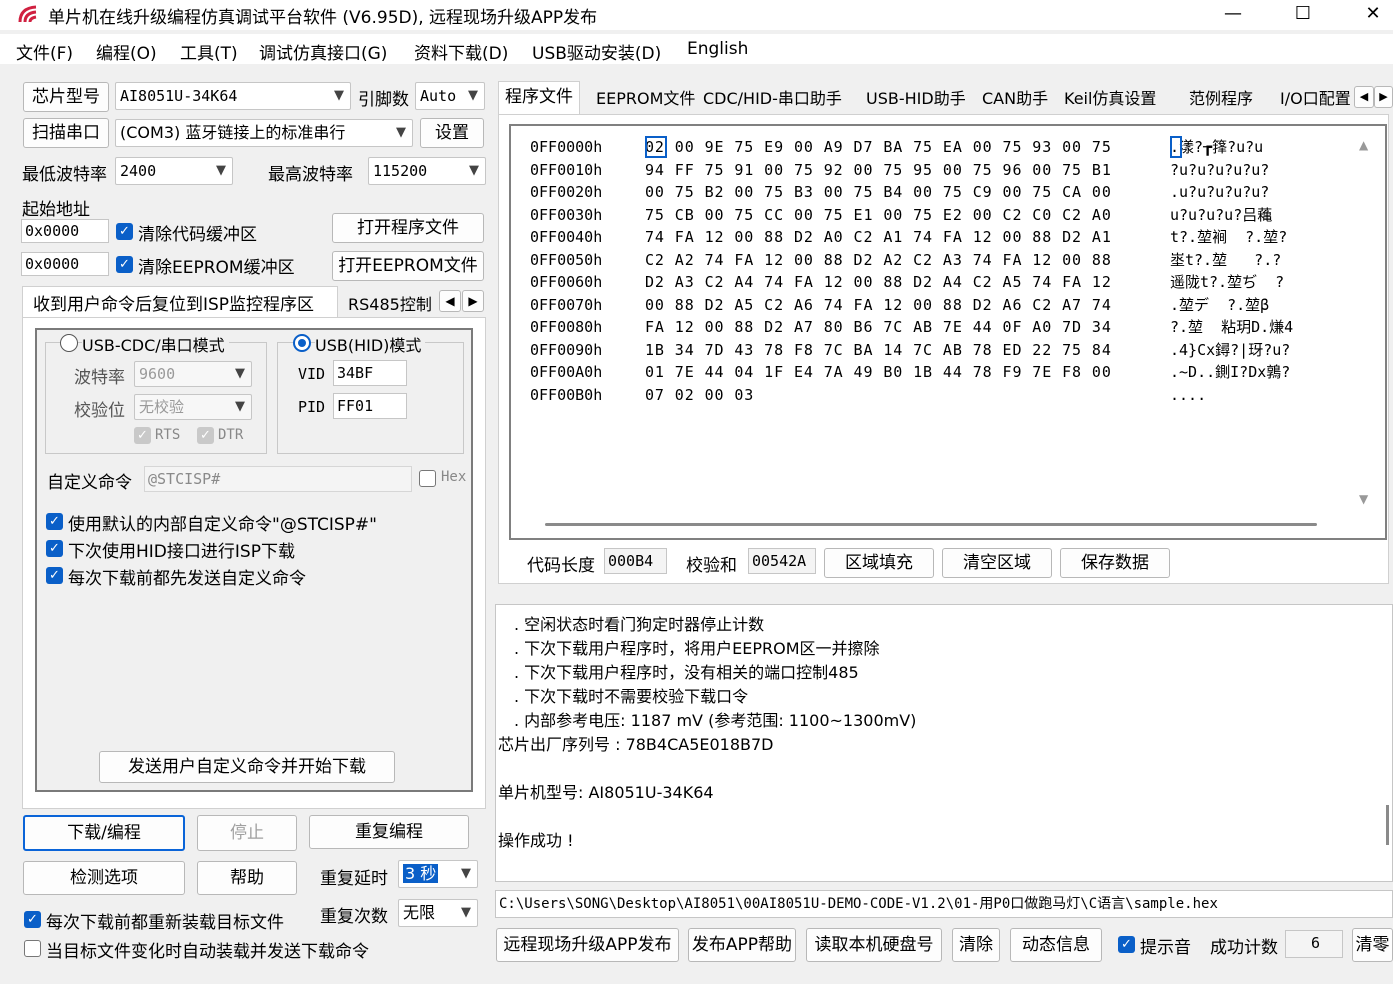 This screenshot has width=1393, height=984. Describe the element at coordinates (1056, 945) in the screenshot. I see `dynamic-info-button: 动态信息` at that location.